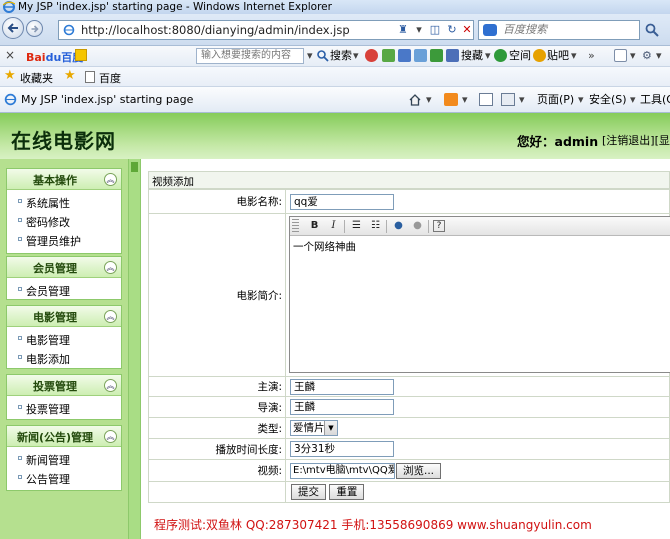 Image resolution: width=670 pixels, height=539 pixels. I want to click on bold-icon: B, so click(314, 226).